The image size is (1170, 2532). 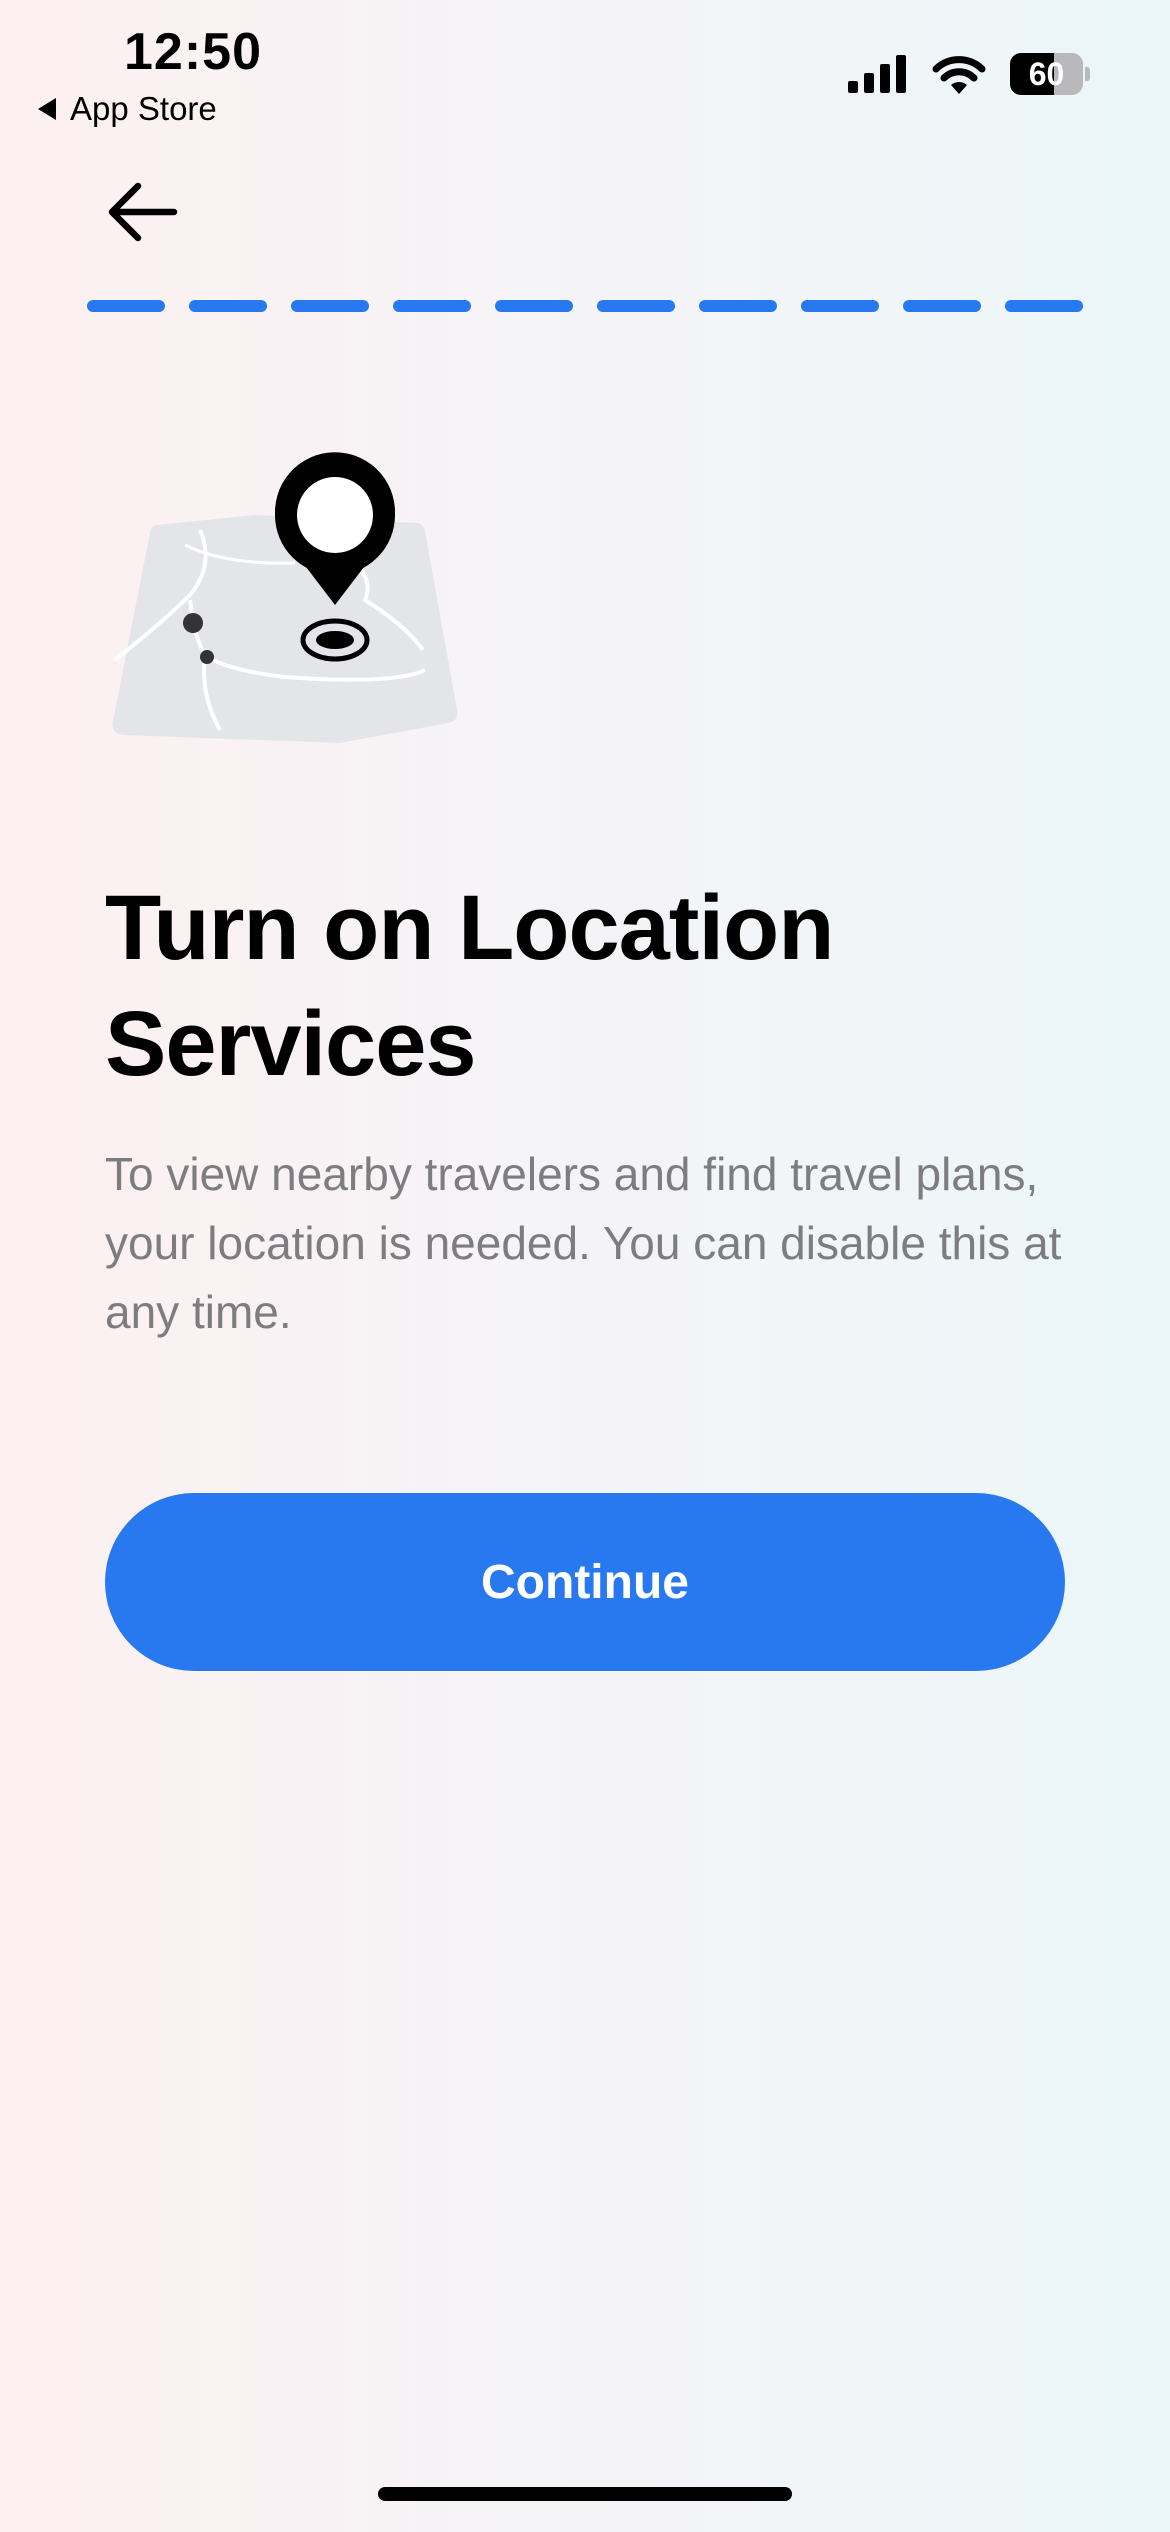 I want to click on back-to-app-label: App Store, so click(x=143, y=108).